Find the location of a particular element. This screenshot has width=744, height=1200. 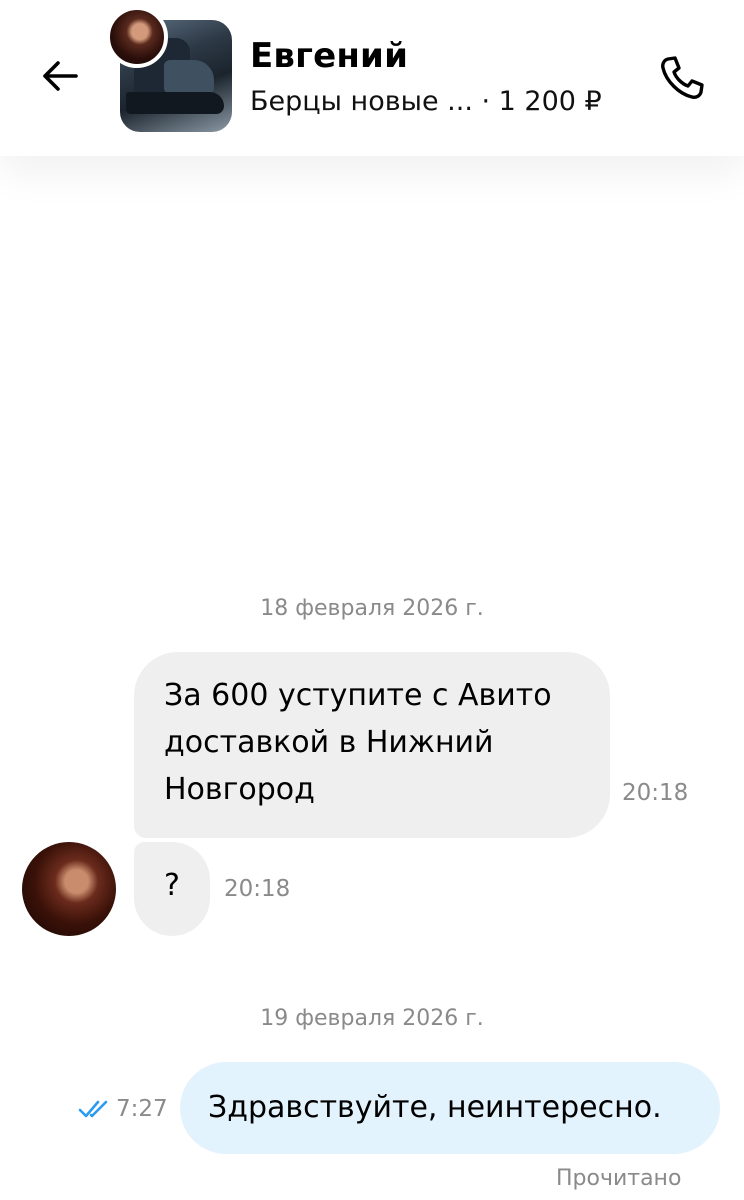

read-status: Прочитано is located at coordinates (619, 1178).